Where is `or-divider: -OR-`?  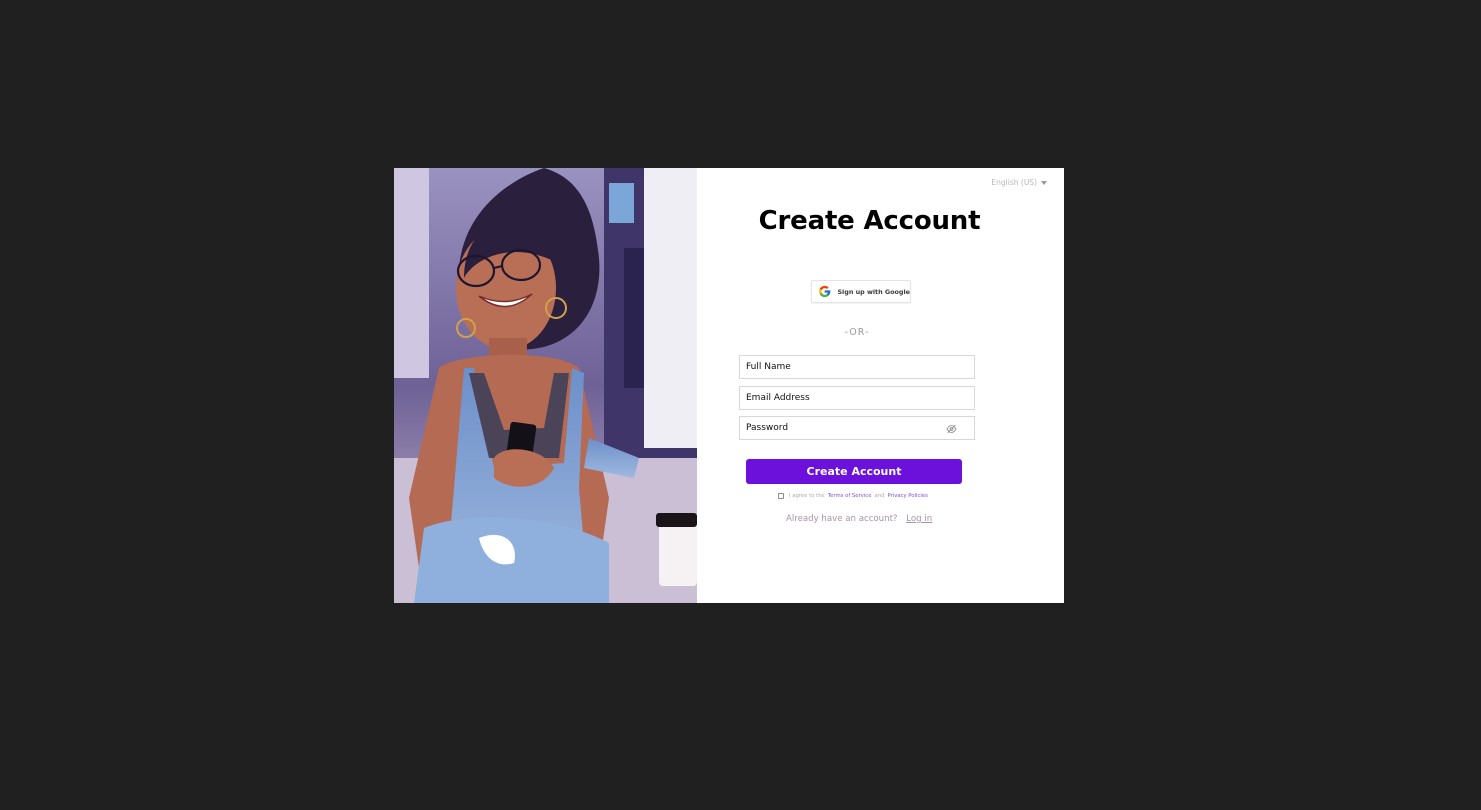
or-divider: -OR- is located at coordinates (857, 332).